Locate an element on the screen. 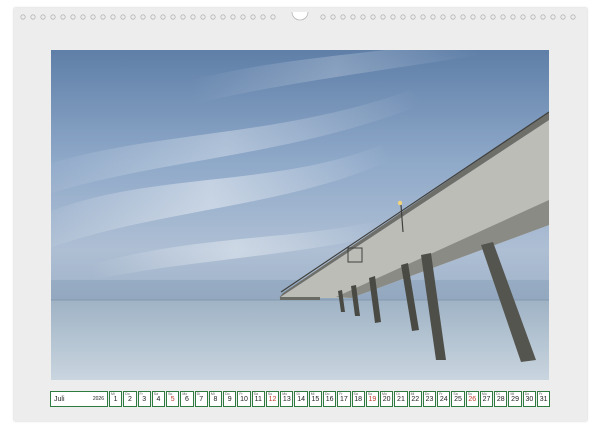 The image size is (600, 432). day-cell: So 19 is located at coordinates (372, 399).